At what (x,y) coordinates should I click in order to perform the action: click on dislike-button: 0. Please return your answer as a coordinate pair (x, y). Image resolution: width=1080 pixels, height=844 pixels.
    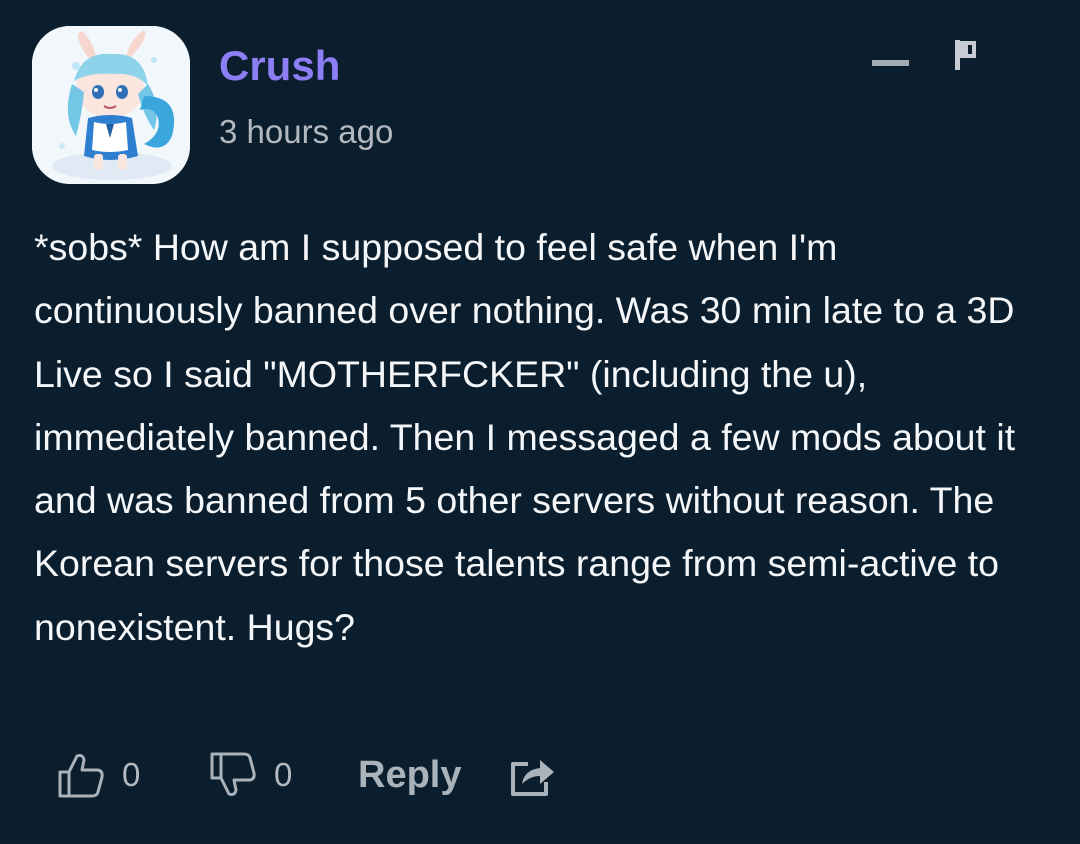
    Looking at the image, I should click on (250, 775).